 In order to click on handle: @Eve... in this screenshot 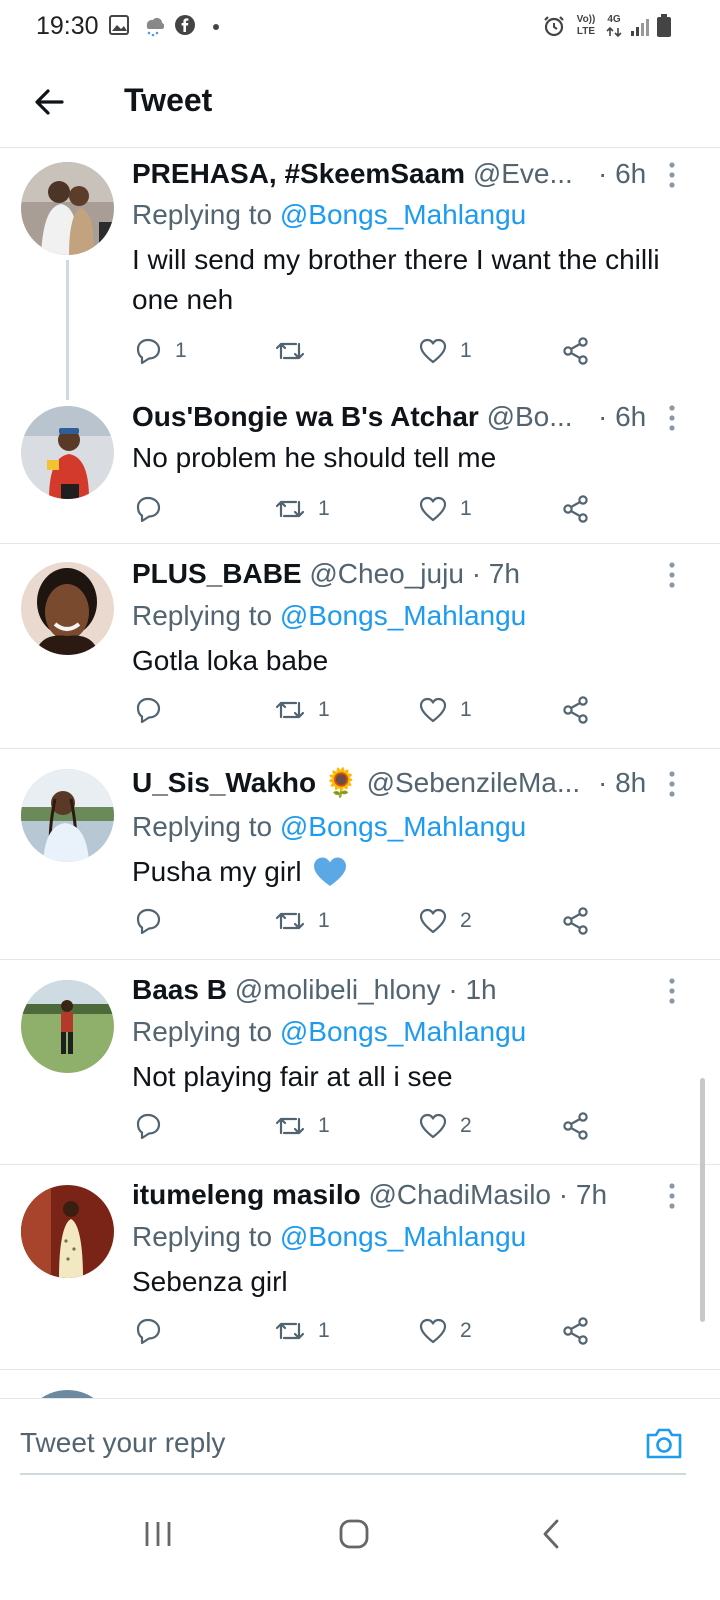, I will do `click(523, 173)`.